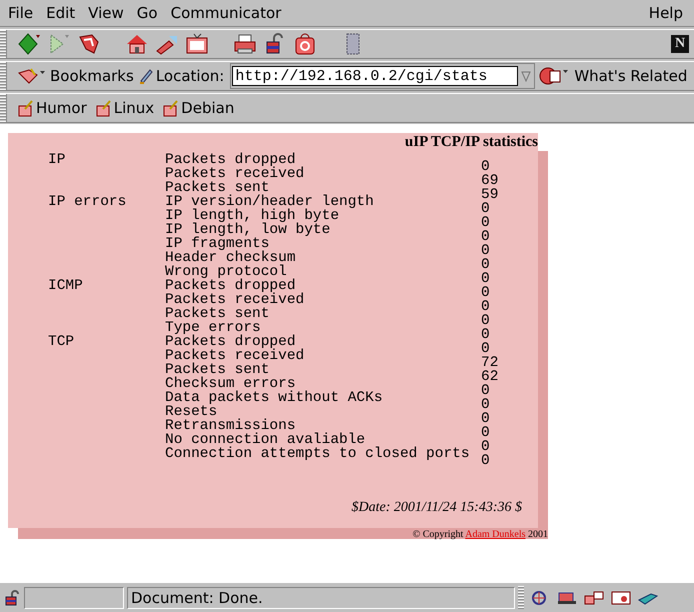 Image resolution: width=694 pixels, height=612 pixels. What do you see at coordinates (321, 597) in the screenshot?
I see `status-text: Document: Done.` at bounding box center [321, 597].